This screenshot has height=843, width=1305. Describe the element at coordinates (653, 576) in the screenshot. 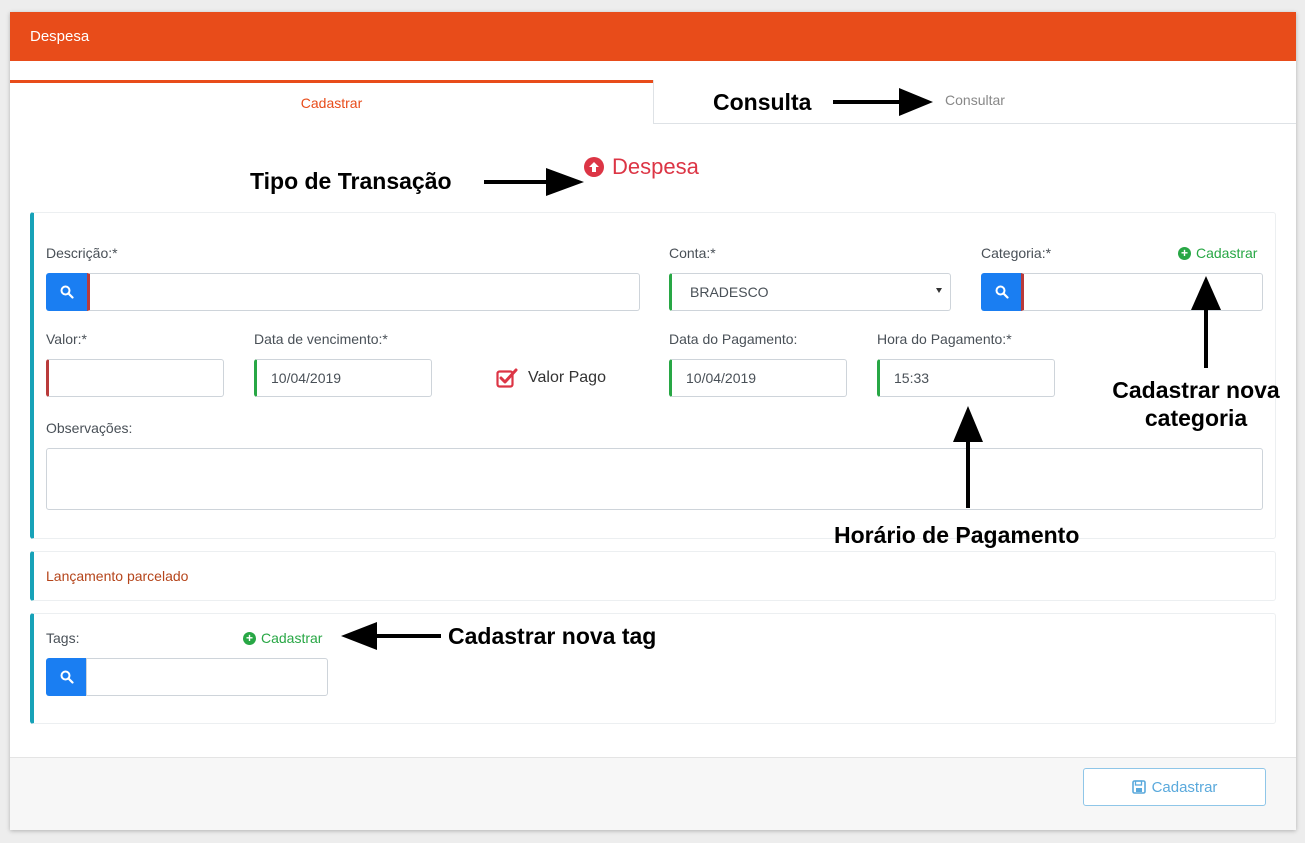

I see `installments-card: Lançamento parcelado` at that location.